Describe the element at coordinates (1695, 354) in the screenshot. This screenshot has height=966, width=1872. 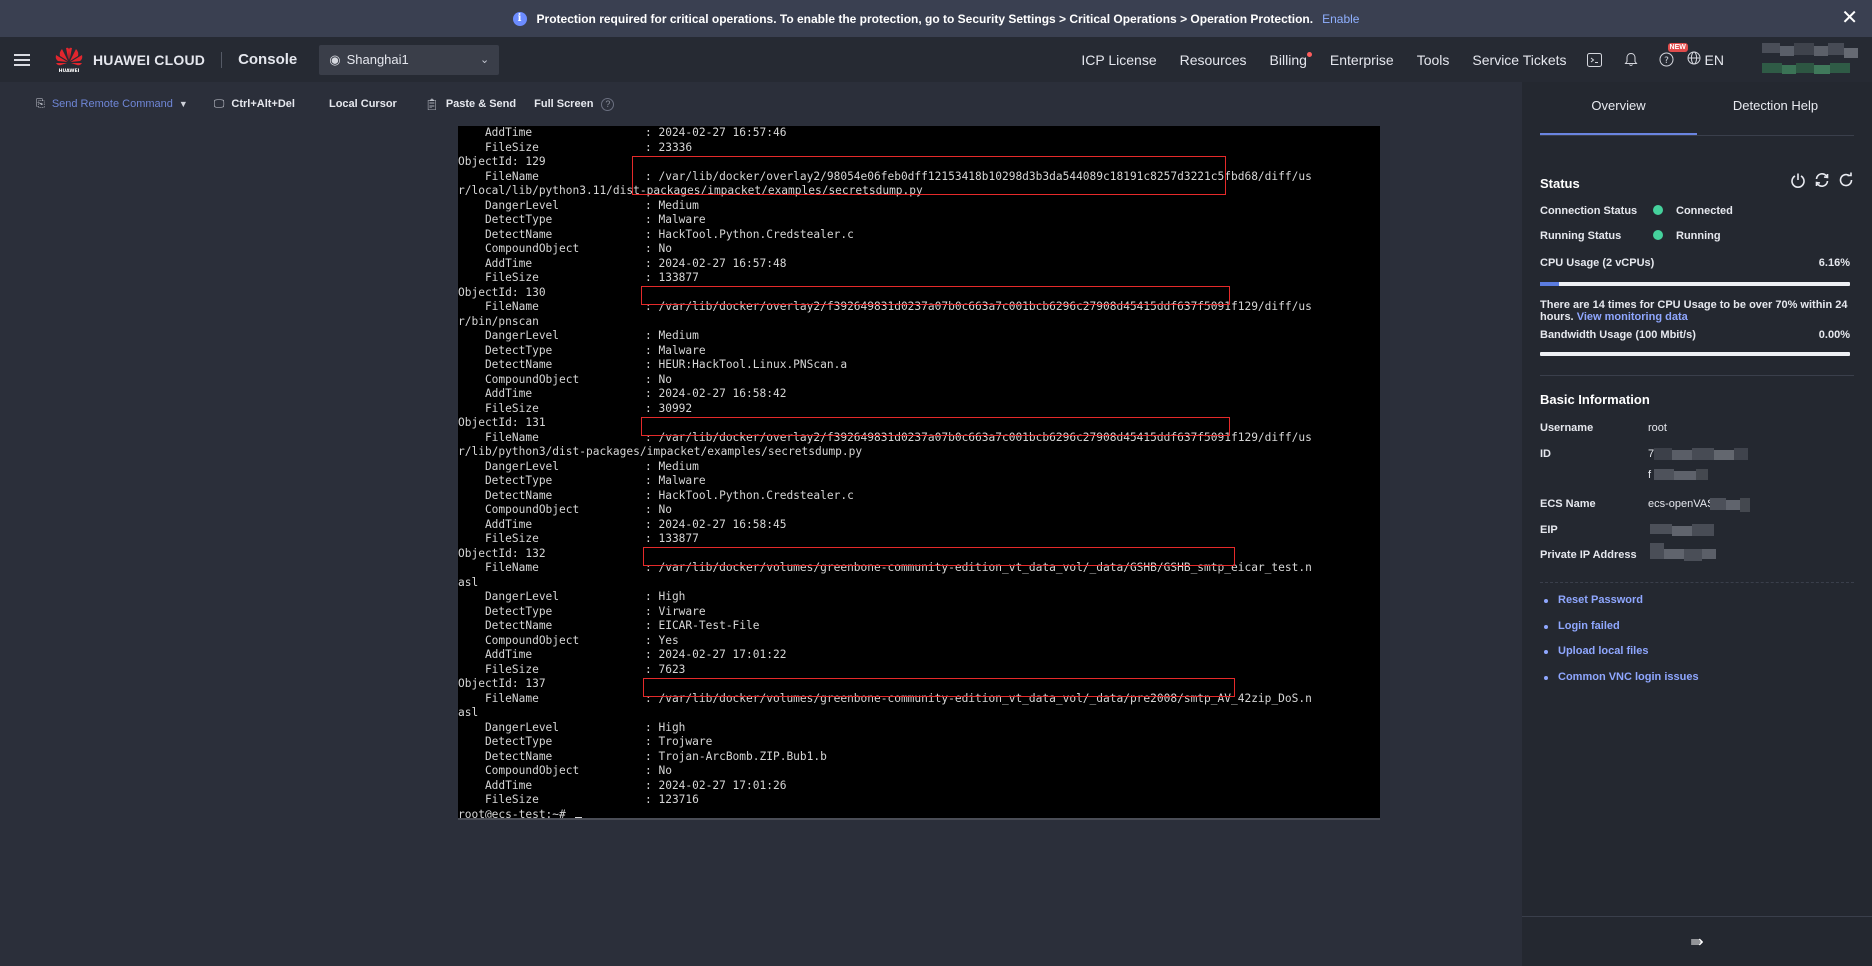
I see `bandwidth-bar` at that location.